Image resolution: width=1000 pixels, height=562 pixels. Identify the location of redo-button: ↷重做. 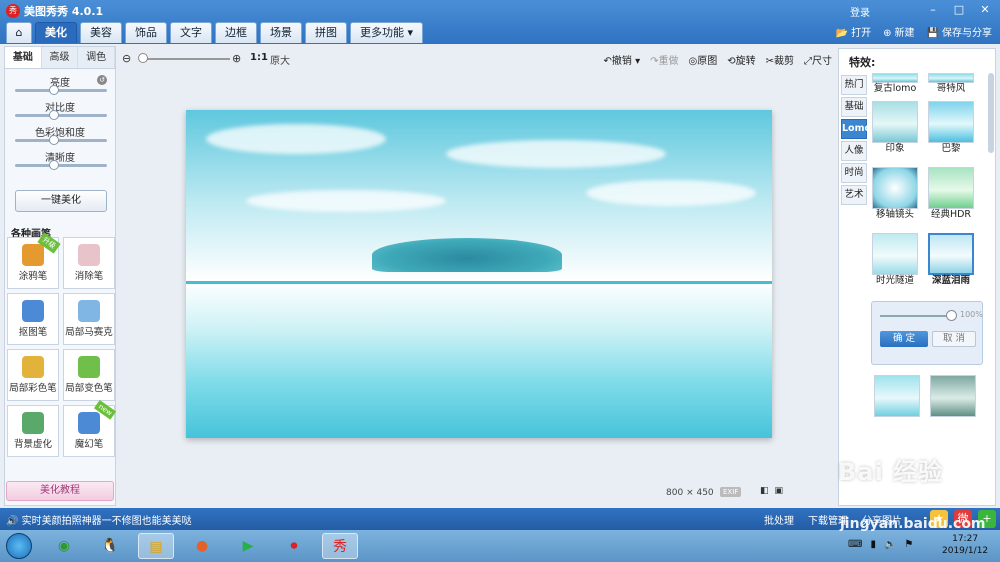
(664, 59).